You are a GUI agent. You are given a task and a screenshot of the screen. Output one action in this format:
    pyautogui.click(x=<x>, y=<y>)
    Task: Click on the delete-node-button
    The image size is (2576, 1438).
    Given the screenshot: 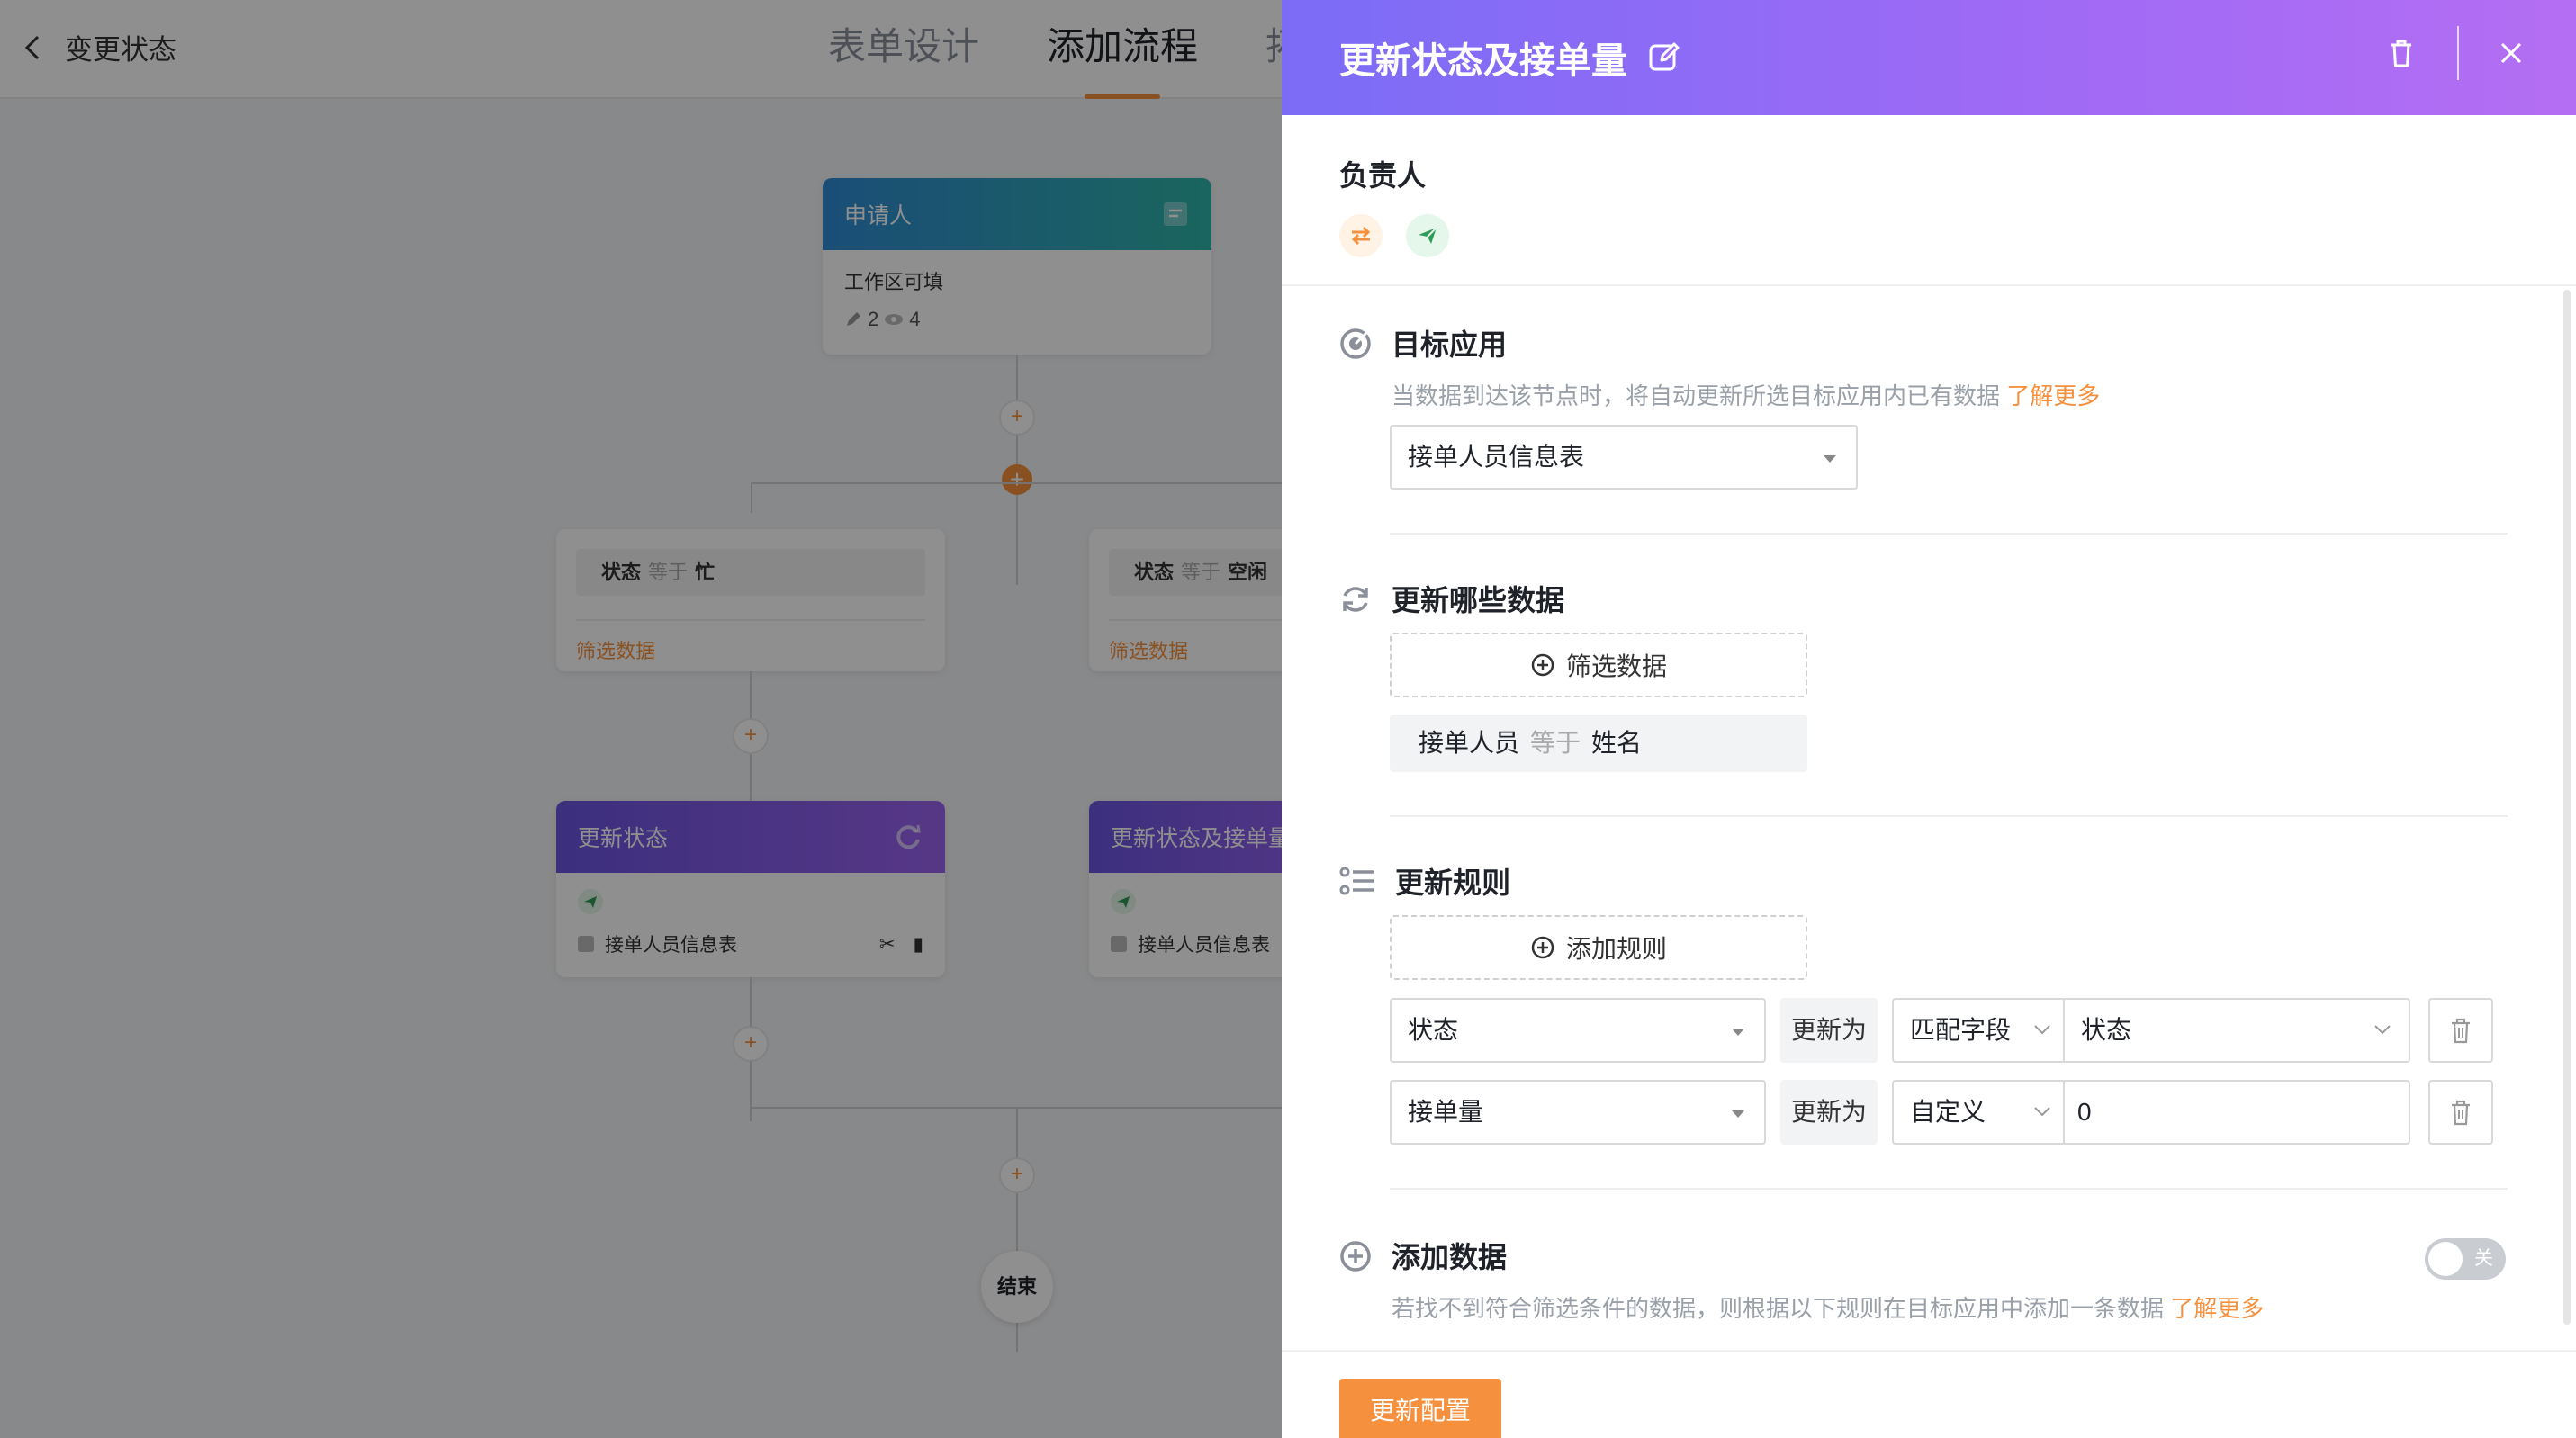 What is the action you would take?
    pyautogui.click(x=2401, y=53)
    